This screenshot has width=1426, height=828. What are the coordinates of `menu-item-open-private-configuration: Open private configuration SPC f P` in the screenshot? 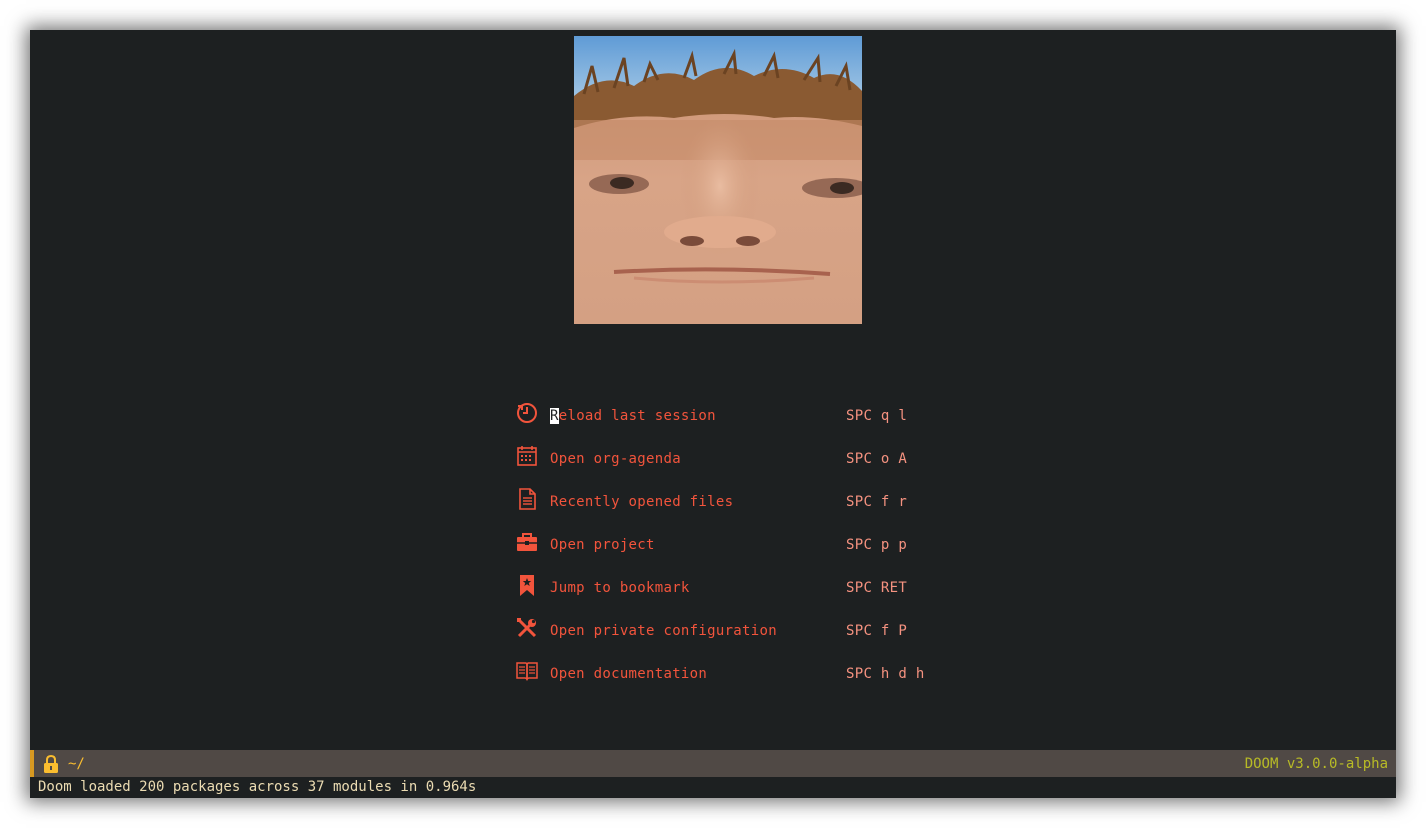 It's located at (736, 638).